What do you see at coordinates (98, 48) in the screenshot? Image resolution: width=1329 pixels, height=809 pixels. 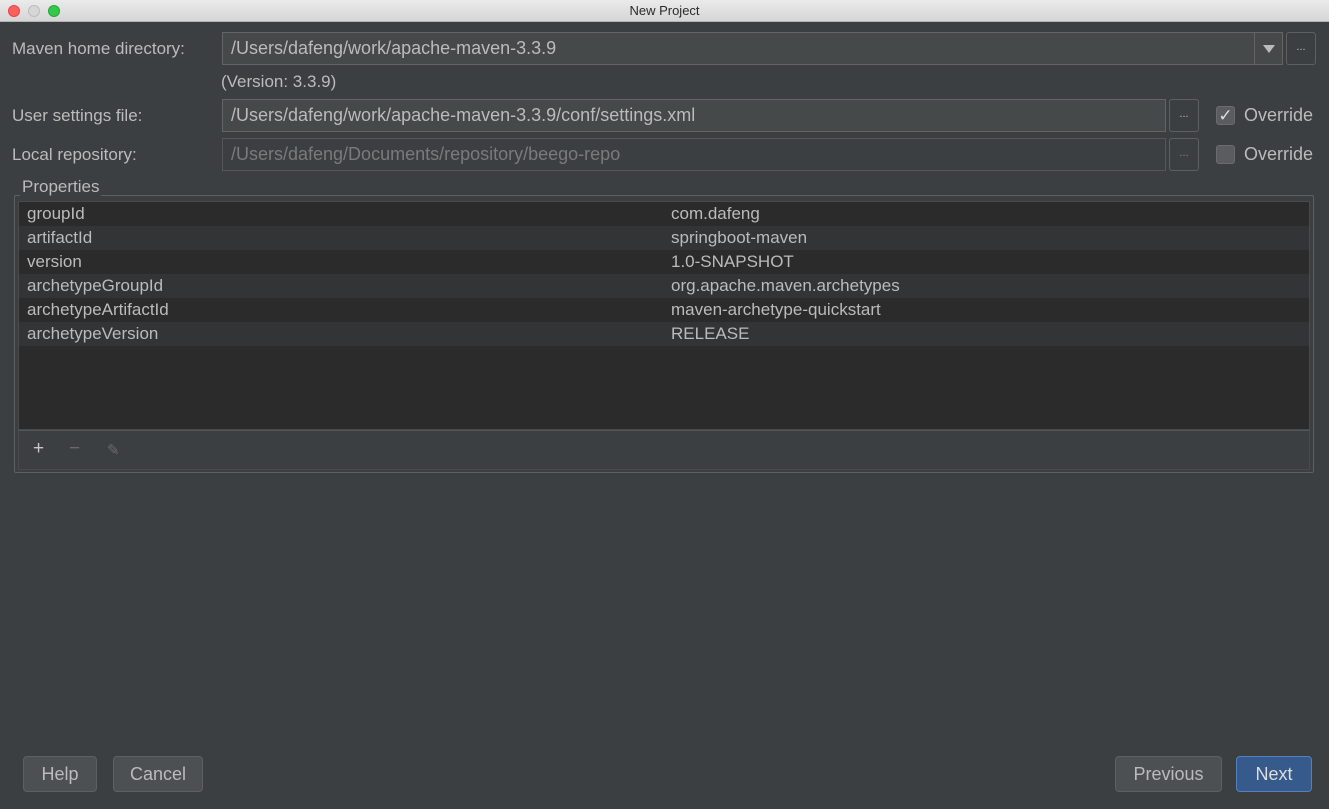 I see `maven-home-label: Maven home directory:` at bounding box center [98, 48].